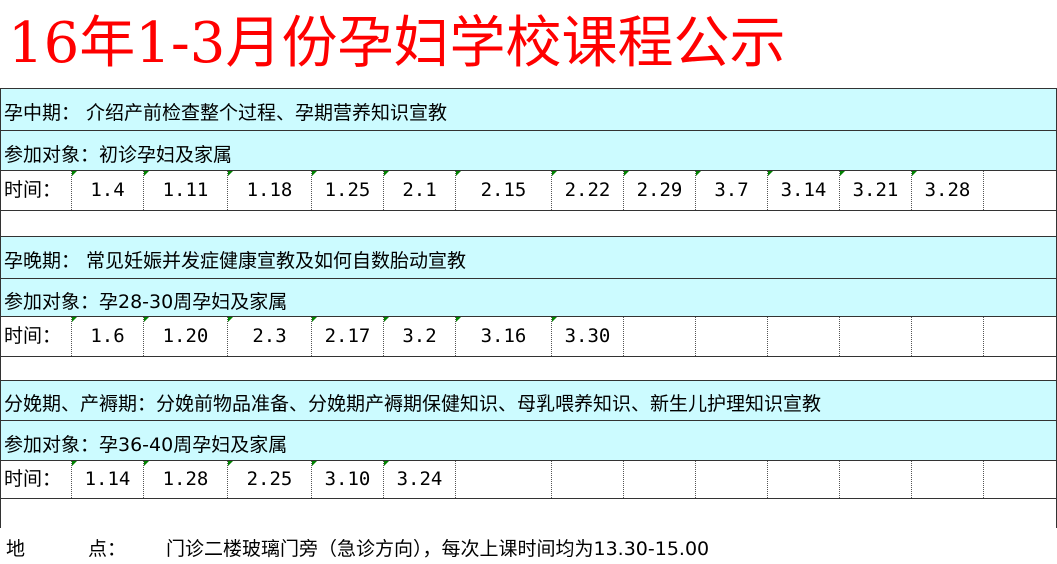 This screenshot has height=564, width=1057. Describe the element at coordinates (528, 297) in the screenshot. I see `section-2-audience-row: 参加对象：孕28-30周孕妇及家属` at that location.